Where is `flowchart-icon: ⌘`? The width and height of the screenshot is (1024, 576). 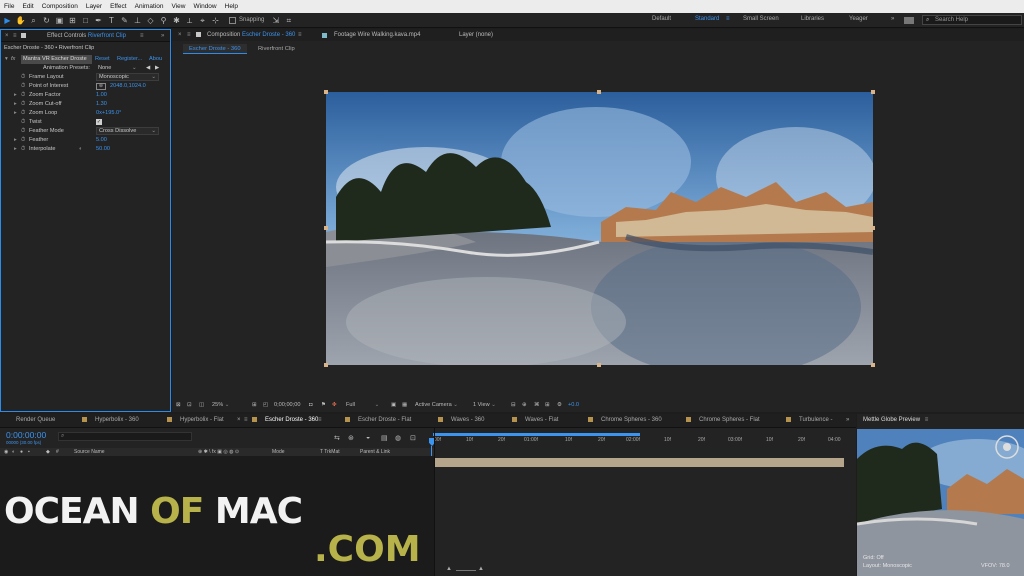 flowchart-icon: ⌘ is located at coordinates (537, 405).